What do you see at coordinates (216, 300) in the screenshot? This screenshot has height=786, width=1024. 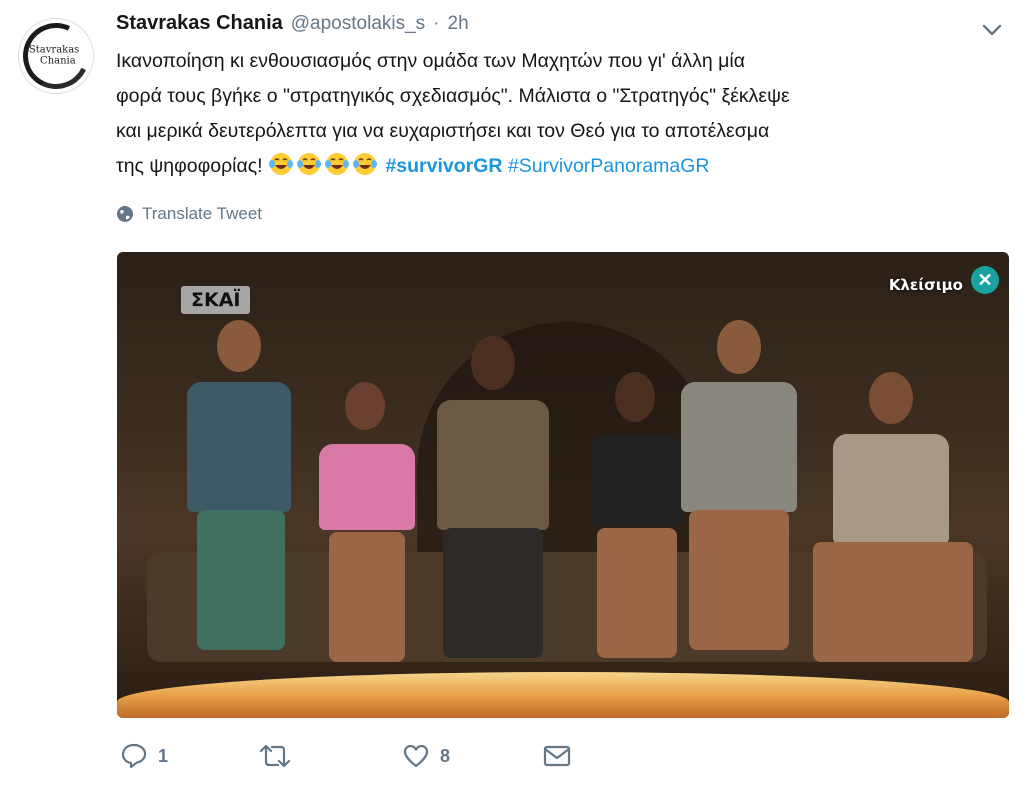 I see `channel-logo: ΣΚΑΪ` at bounding box center [216, 300].